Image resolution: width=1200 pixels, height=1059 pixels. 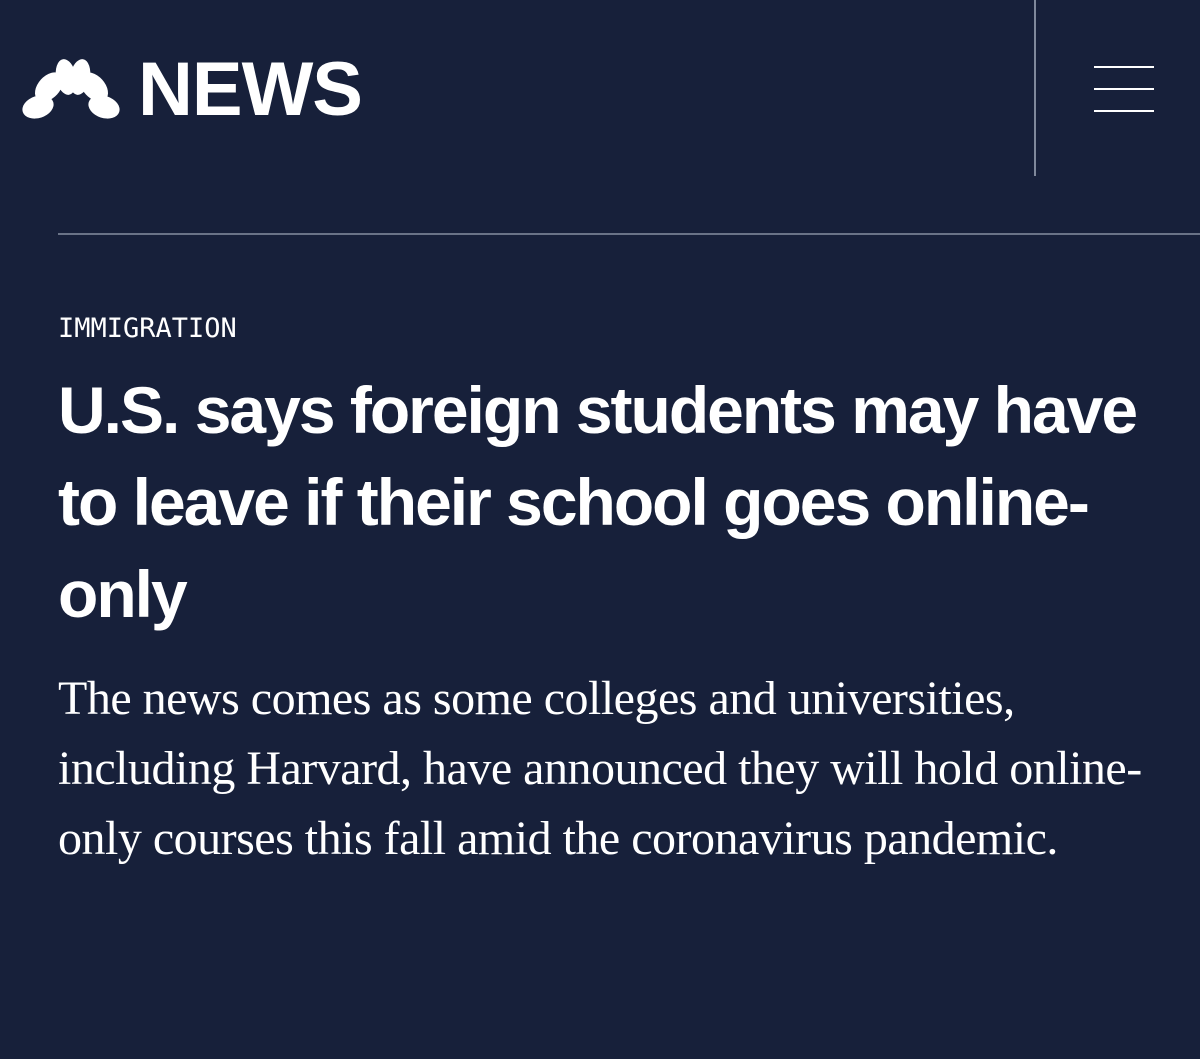 I want to click on nbc-news-logo: NEWS, so click(x=192, y=89).